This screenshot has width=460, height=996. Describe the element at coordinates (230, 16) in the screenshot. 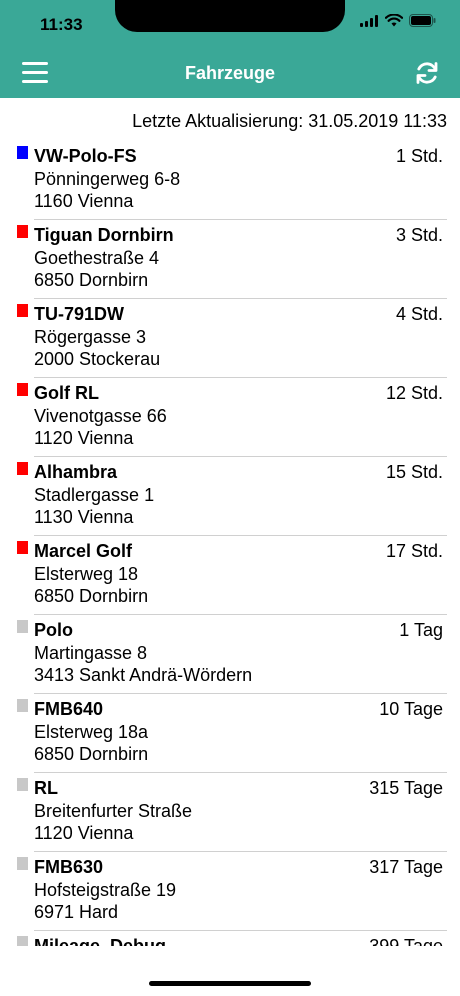

I see `device-notch` at that location.